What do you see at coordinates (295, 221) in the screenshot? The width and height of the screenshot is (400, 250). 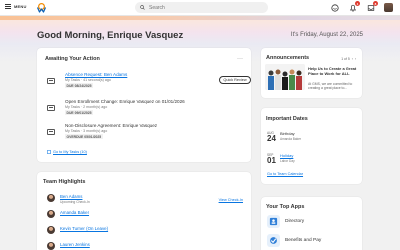 I see `app-label: Directory` at bounding box center [295, 221].